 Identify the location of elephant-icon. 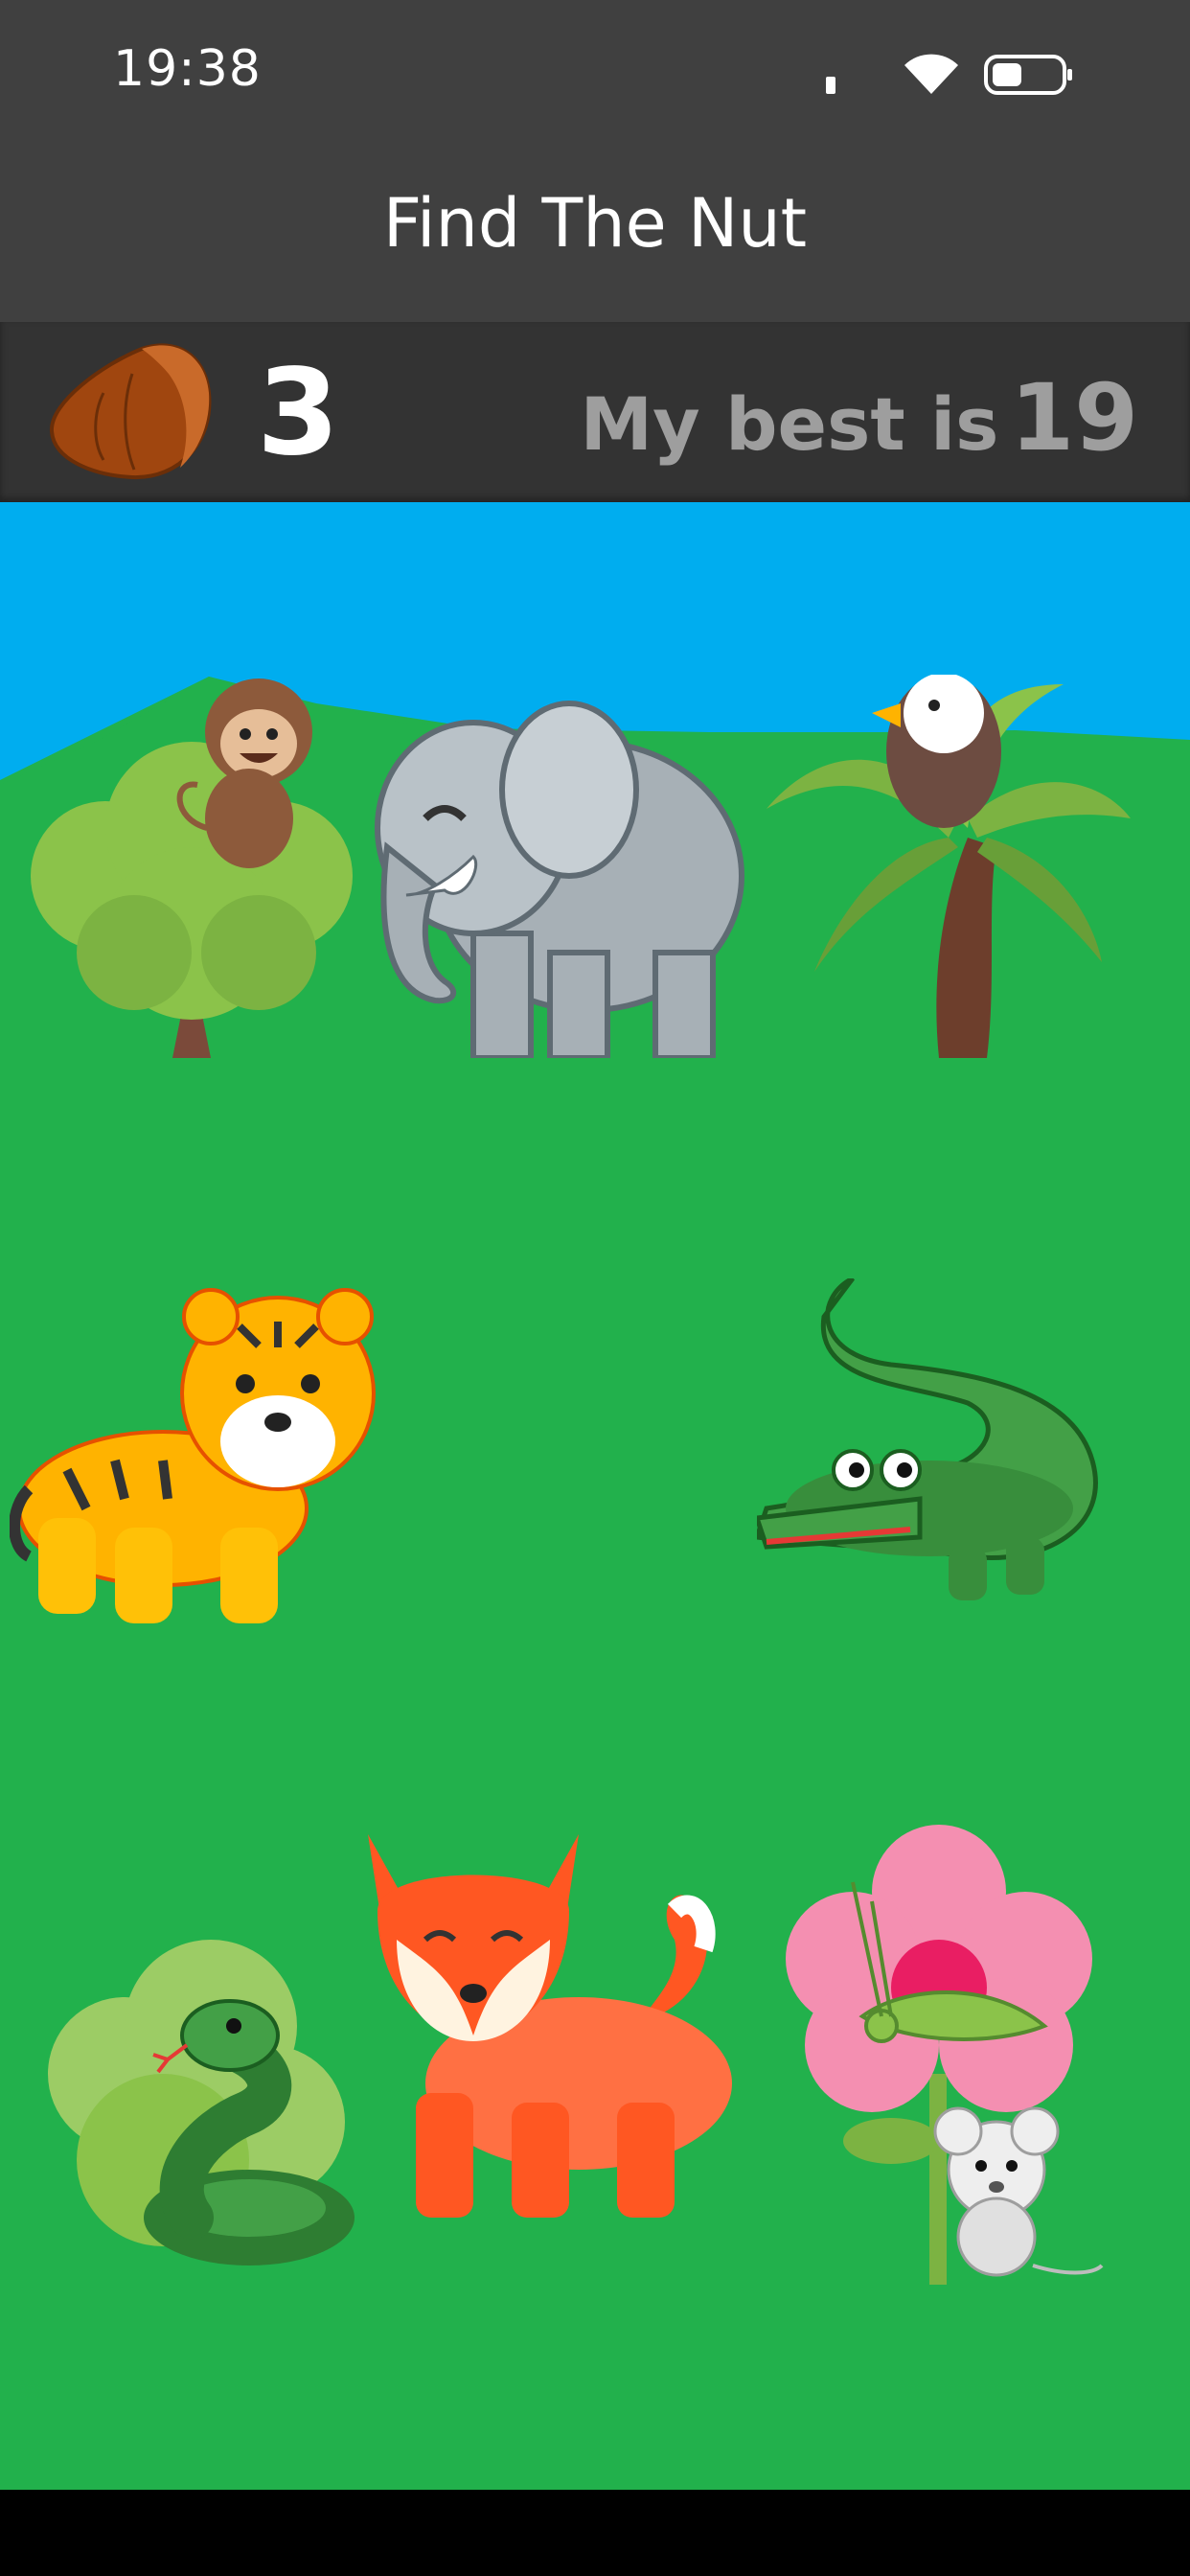
(559, 879).